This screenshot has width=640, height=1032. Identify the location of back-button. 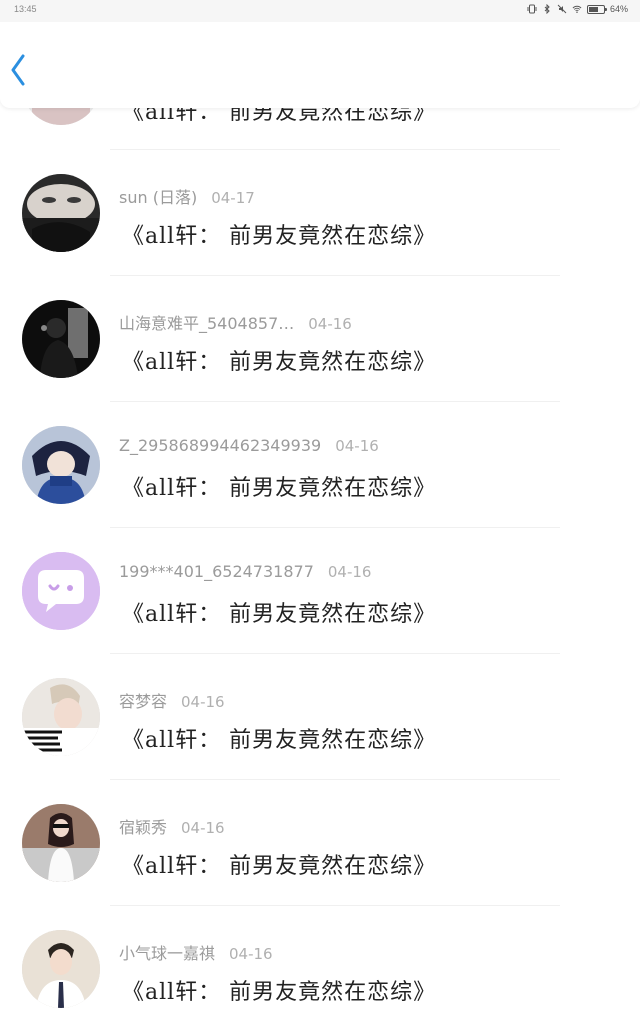
(18, 70).